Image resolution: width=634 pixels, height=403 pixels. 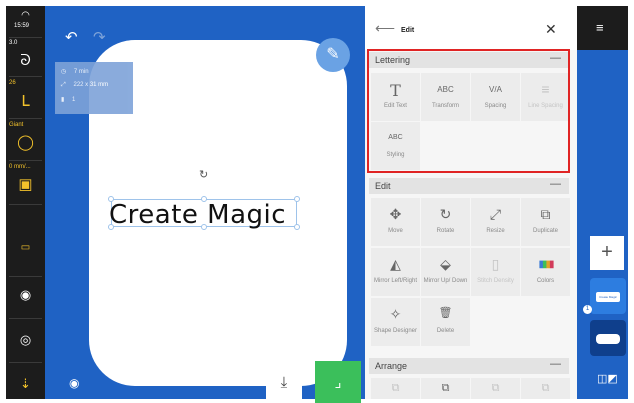 What do you see at coordinates (85, 85) in the screenshot?
I see `design-size: ⤢ 222 x 31 mm` at bounding box center [85, 85].